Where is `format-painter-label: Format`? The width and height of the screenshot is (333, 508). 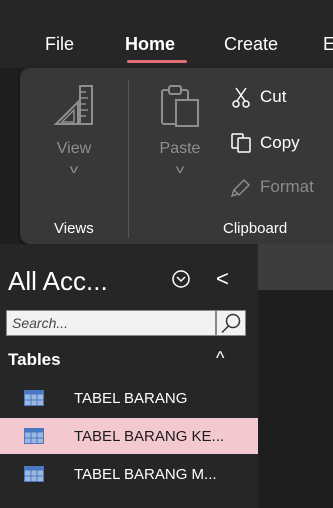 format-painter-label: Format is located at coordinates (287, 186).